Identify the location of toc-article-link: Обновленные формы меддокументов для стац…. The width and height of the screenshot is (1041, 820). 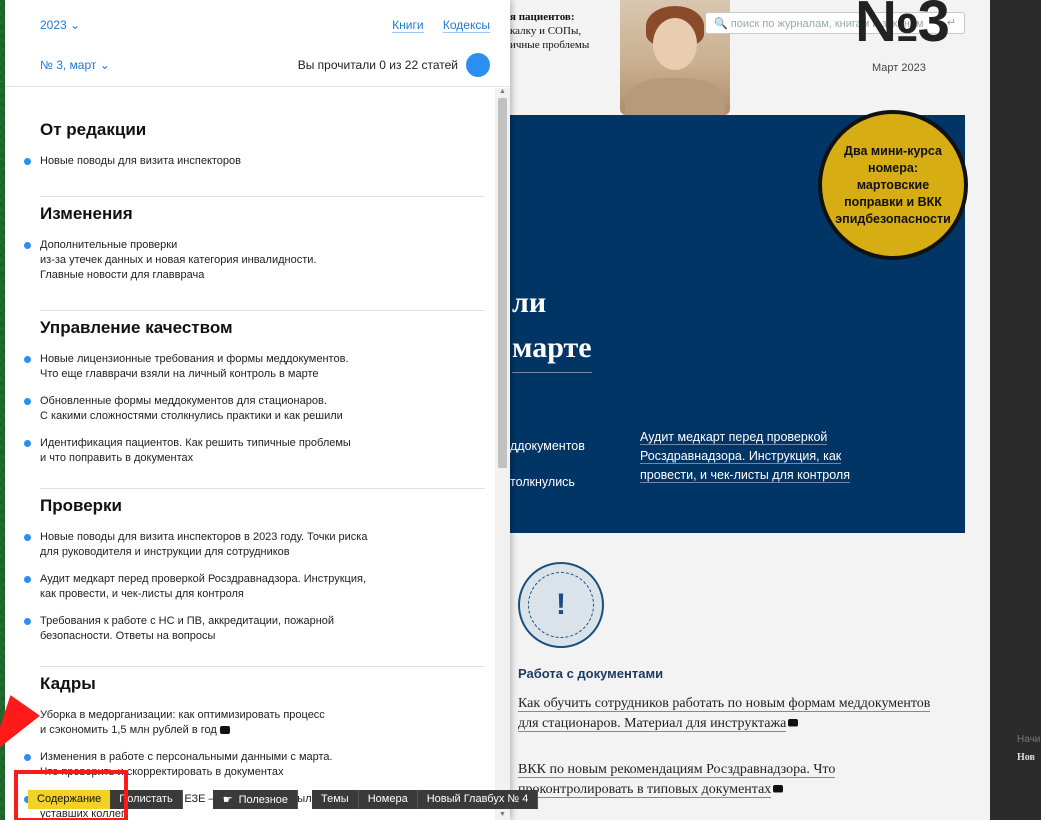
(259, 409).